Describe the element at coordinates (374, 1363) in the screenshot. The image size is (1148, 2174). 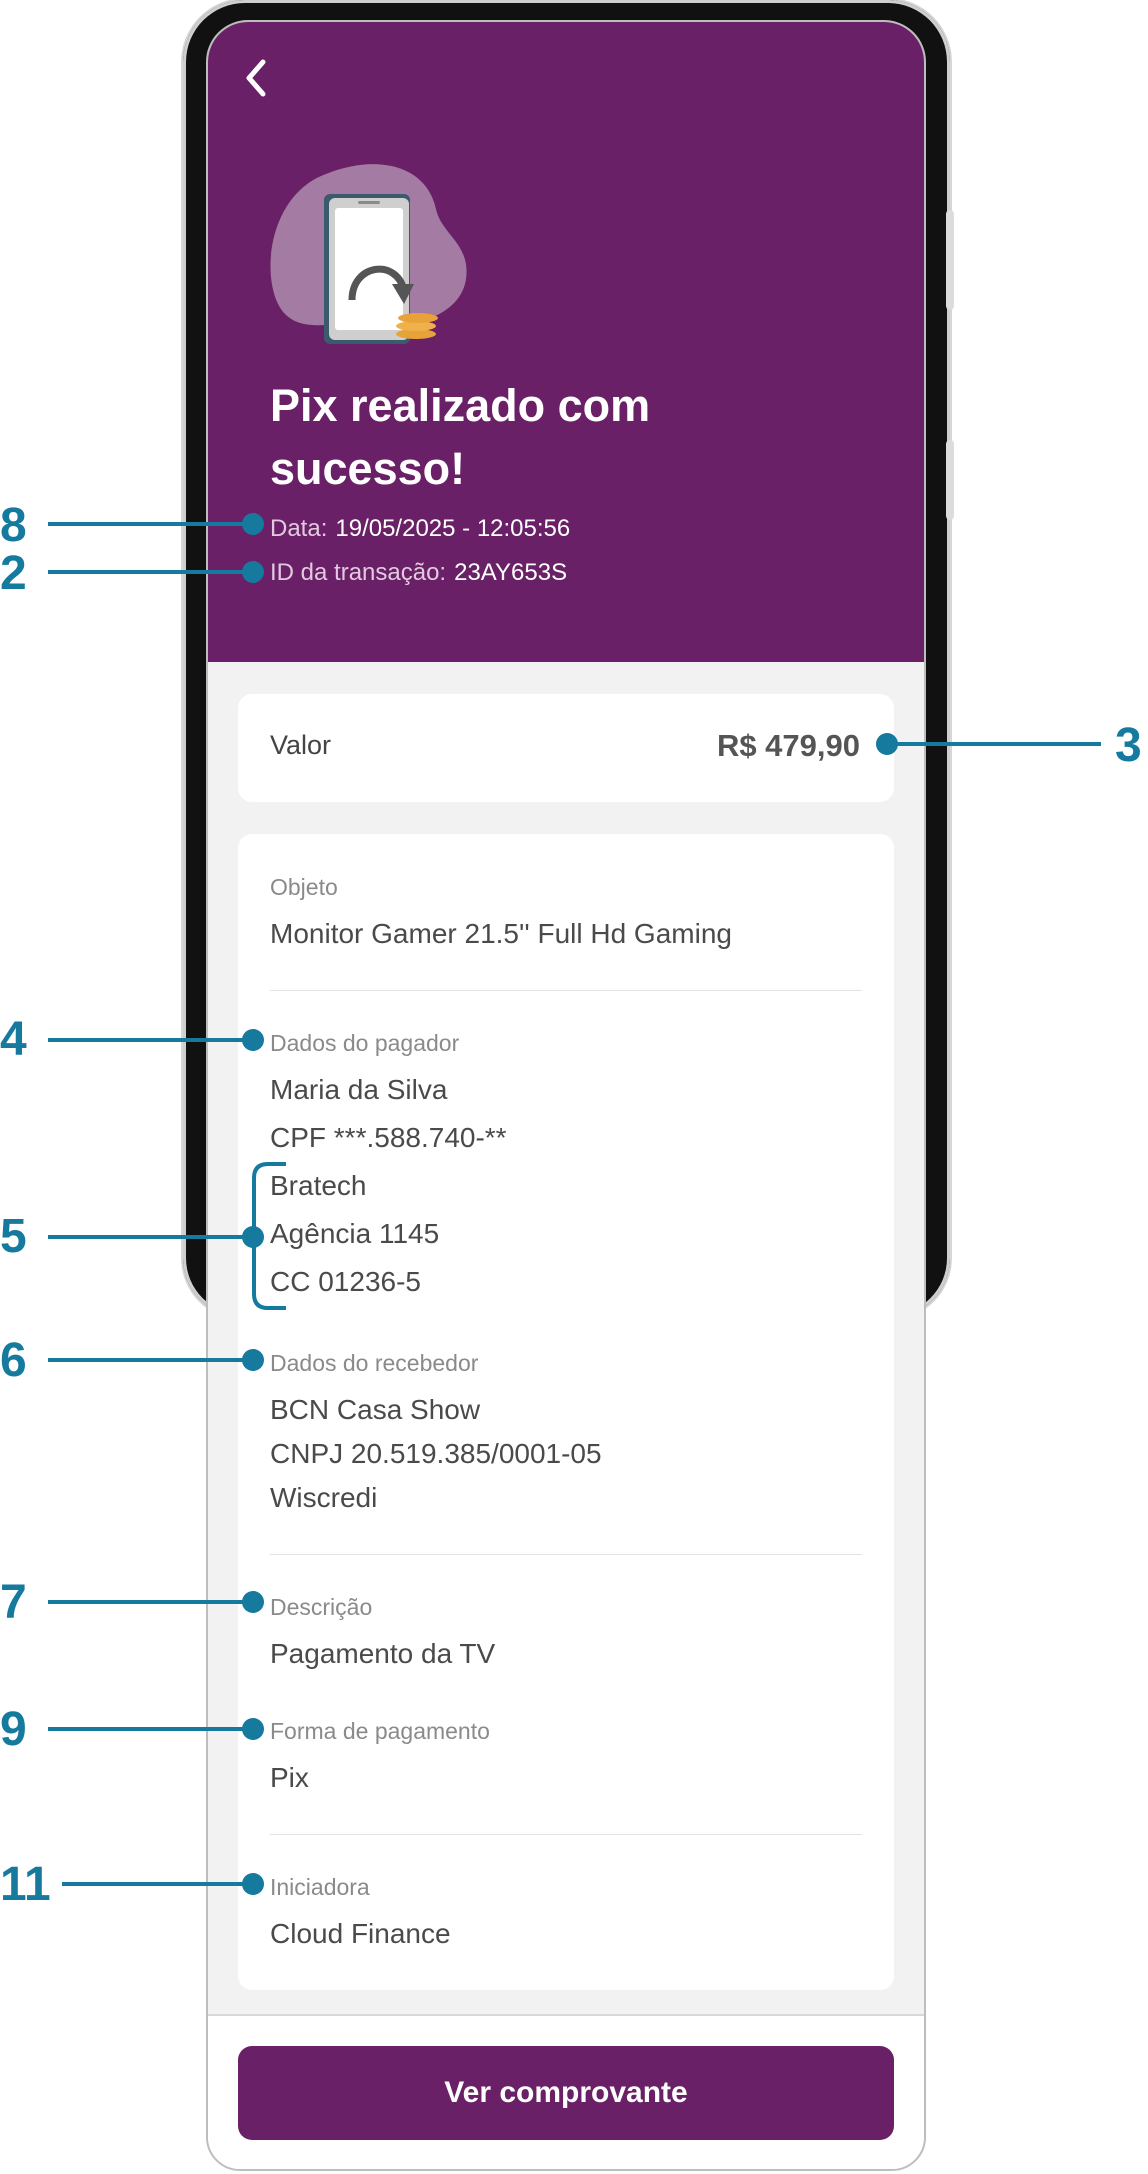
I see `receiver-label: Dados do recebedor` at that location.